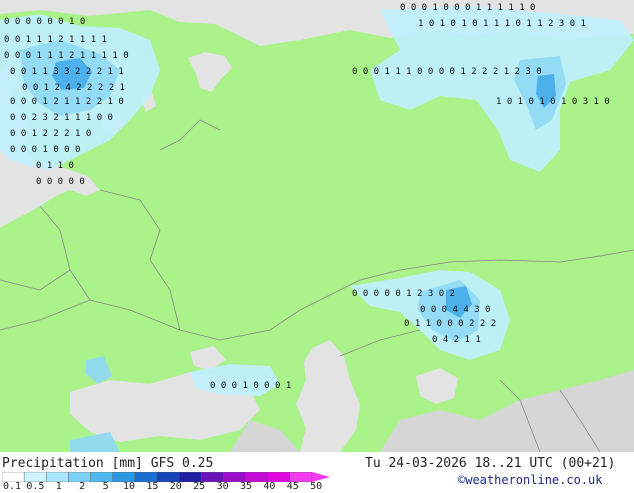 The image size is (634, 493). What do you see at coordinates (44, 22) in the screenshot?
I see `grid-row-label: 0 0 0 0 0 0 1 0` at bounding box center [44, 22].